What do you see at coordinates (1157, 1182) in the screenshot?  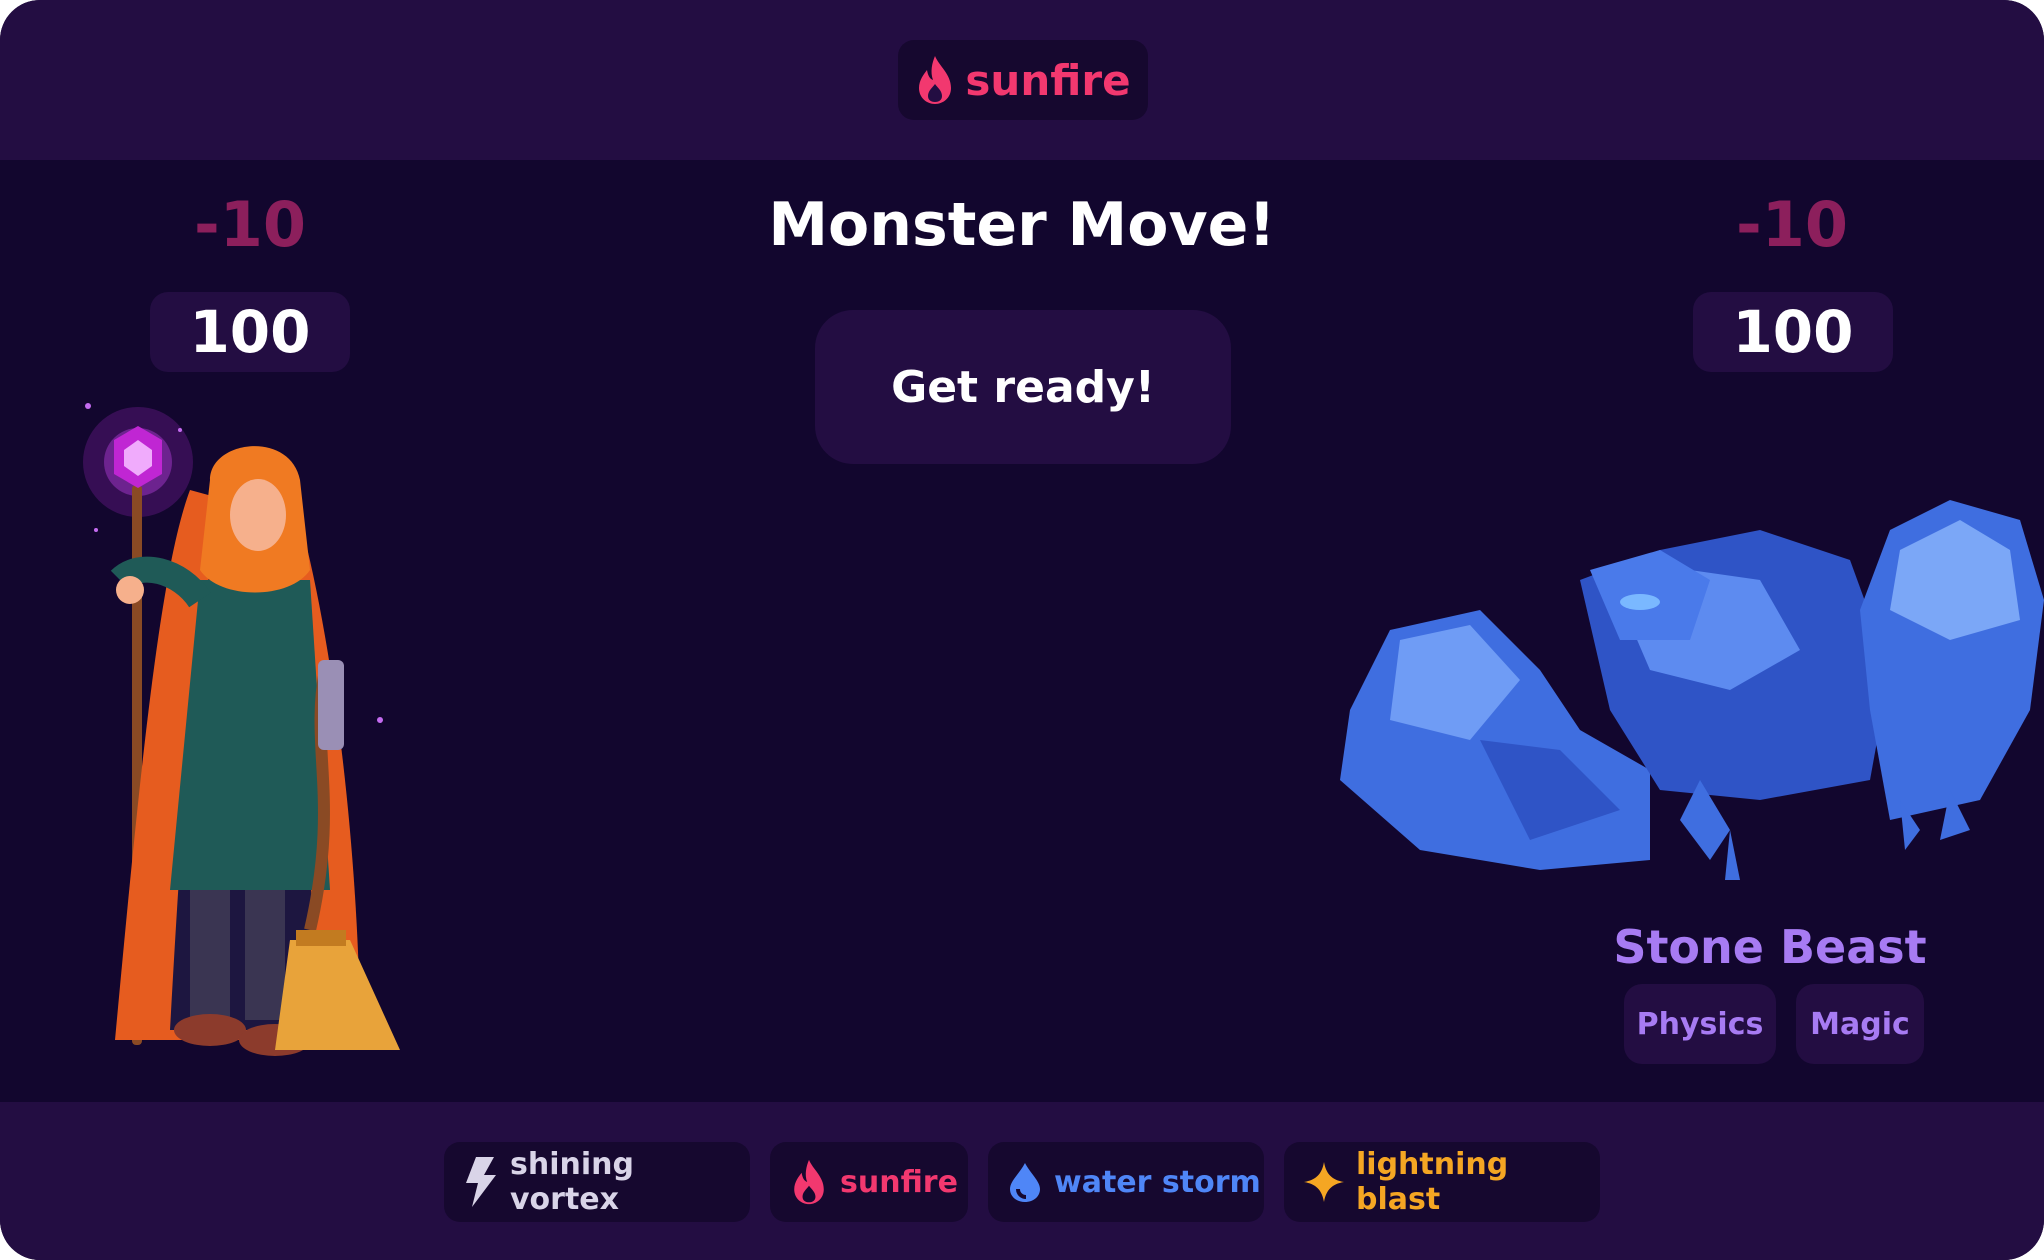 I see `spell-label: water storm` at bounding box center [1157, 1182].